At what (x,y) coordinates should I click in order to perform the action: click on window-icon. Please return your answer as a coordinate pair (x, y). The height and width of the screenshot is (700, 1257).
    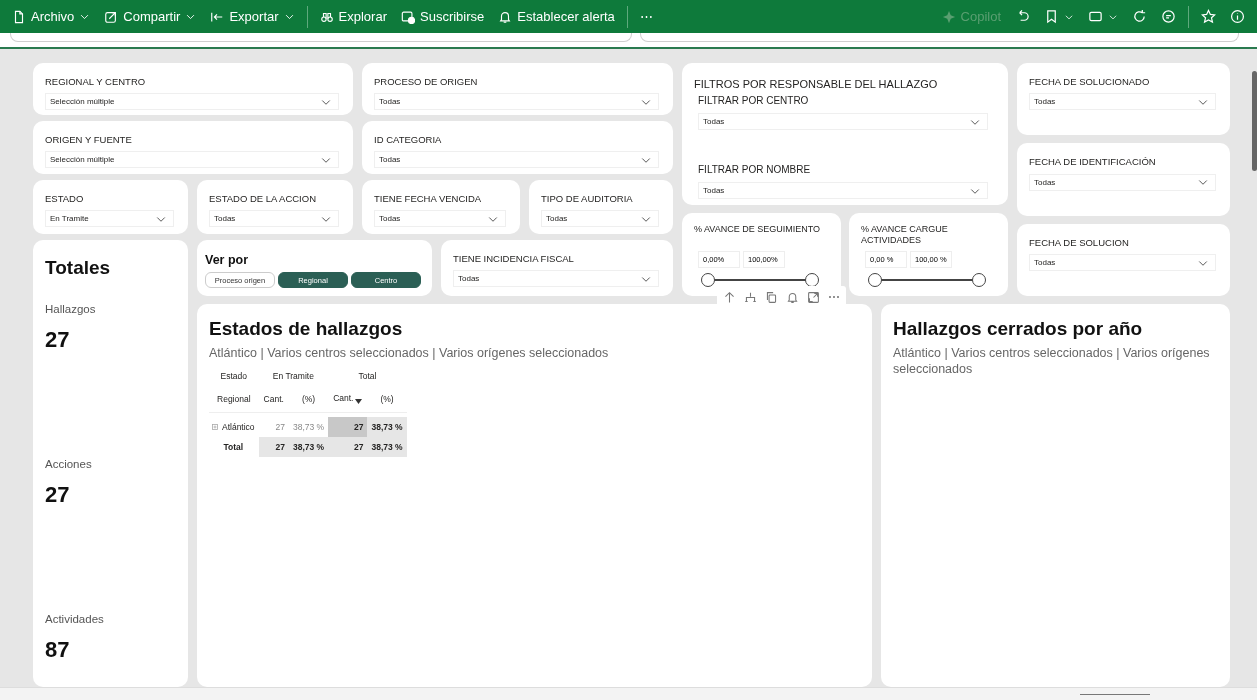
    Looking at the image, I should click on (1095, 16).